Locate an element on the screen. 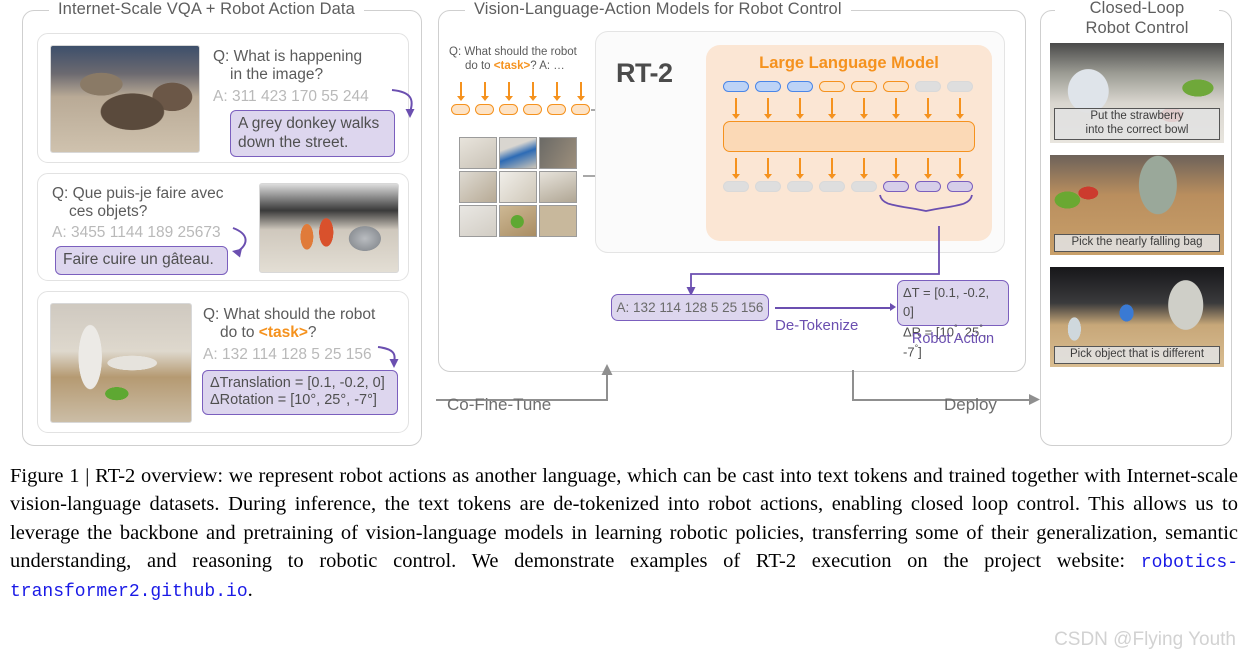 This screenshot has width=1244, height=656. vqa-decoded-text-2: Faire cuire un gâteau. is located at coordinates (141, 260).